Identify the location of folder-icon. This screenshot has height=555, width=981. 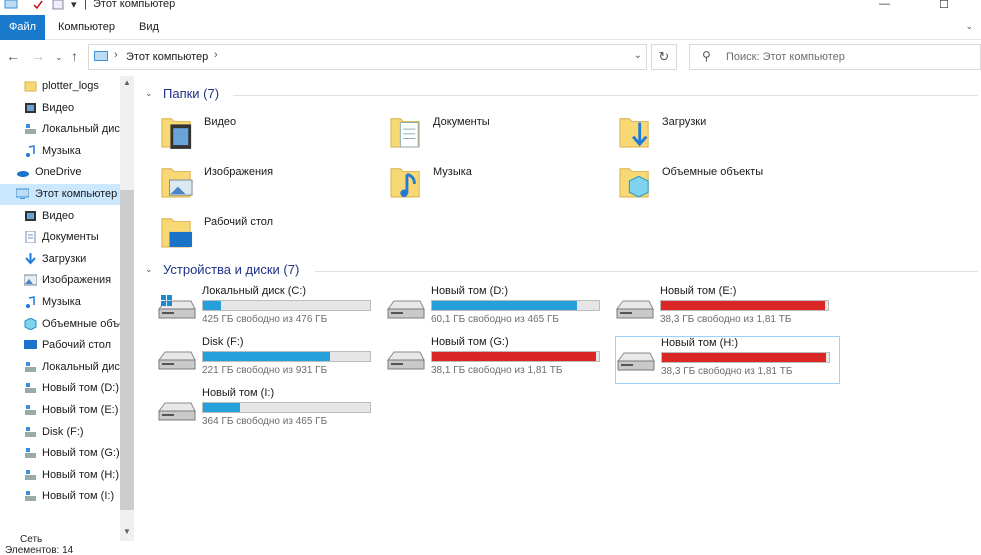
(30, 86).